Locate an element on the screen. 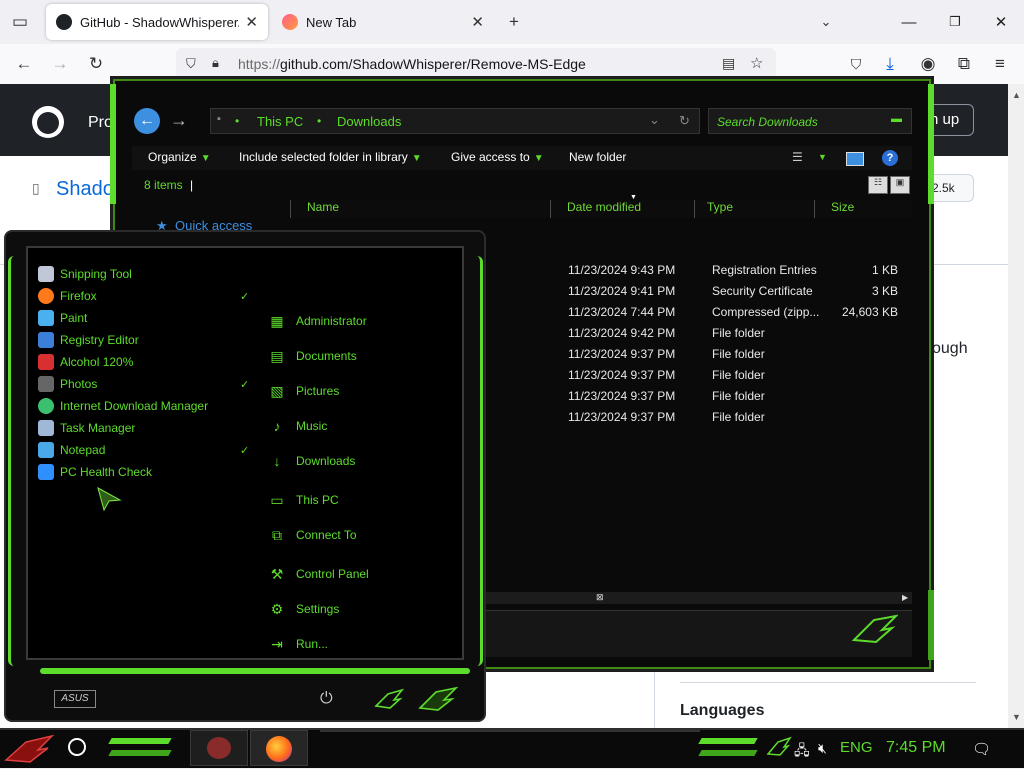 Image resolution: width=1024 pixels, height=769 pixels. give-access-button: Give access to ▼ is located at coordinates (497, 157).